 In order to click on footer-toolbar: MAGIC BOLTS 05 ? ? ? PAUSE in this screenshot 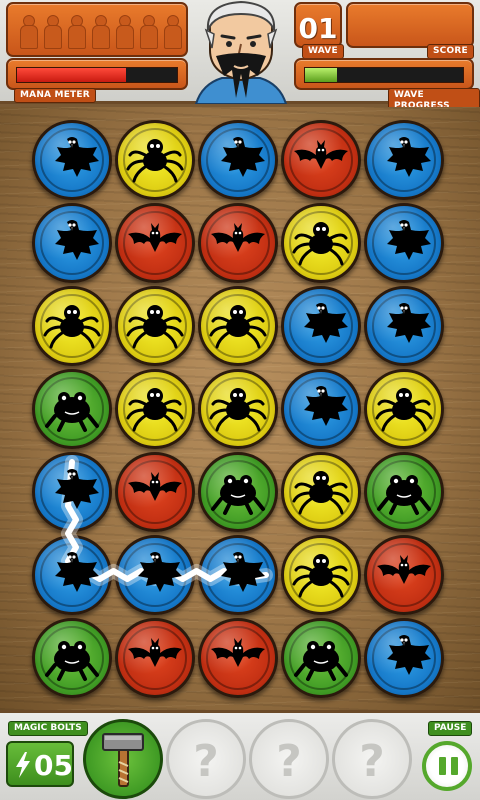, I will do `click(240, 755)`.